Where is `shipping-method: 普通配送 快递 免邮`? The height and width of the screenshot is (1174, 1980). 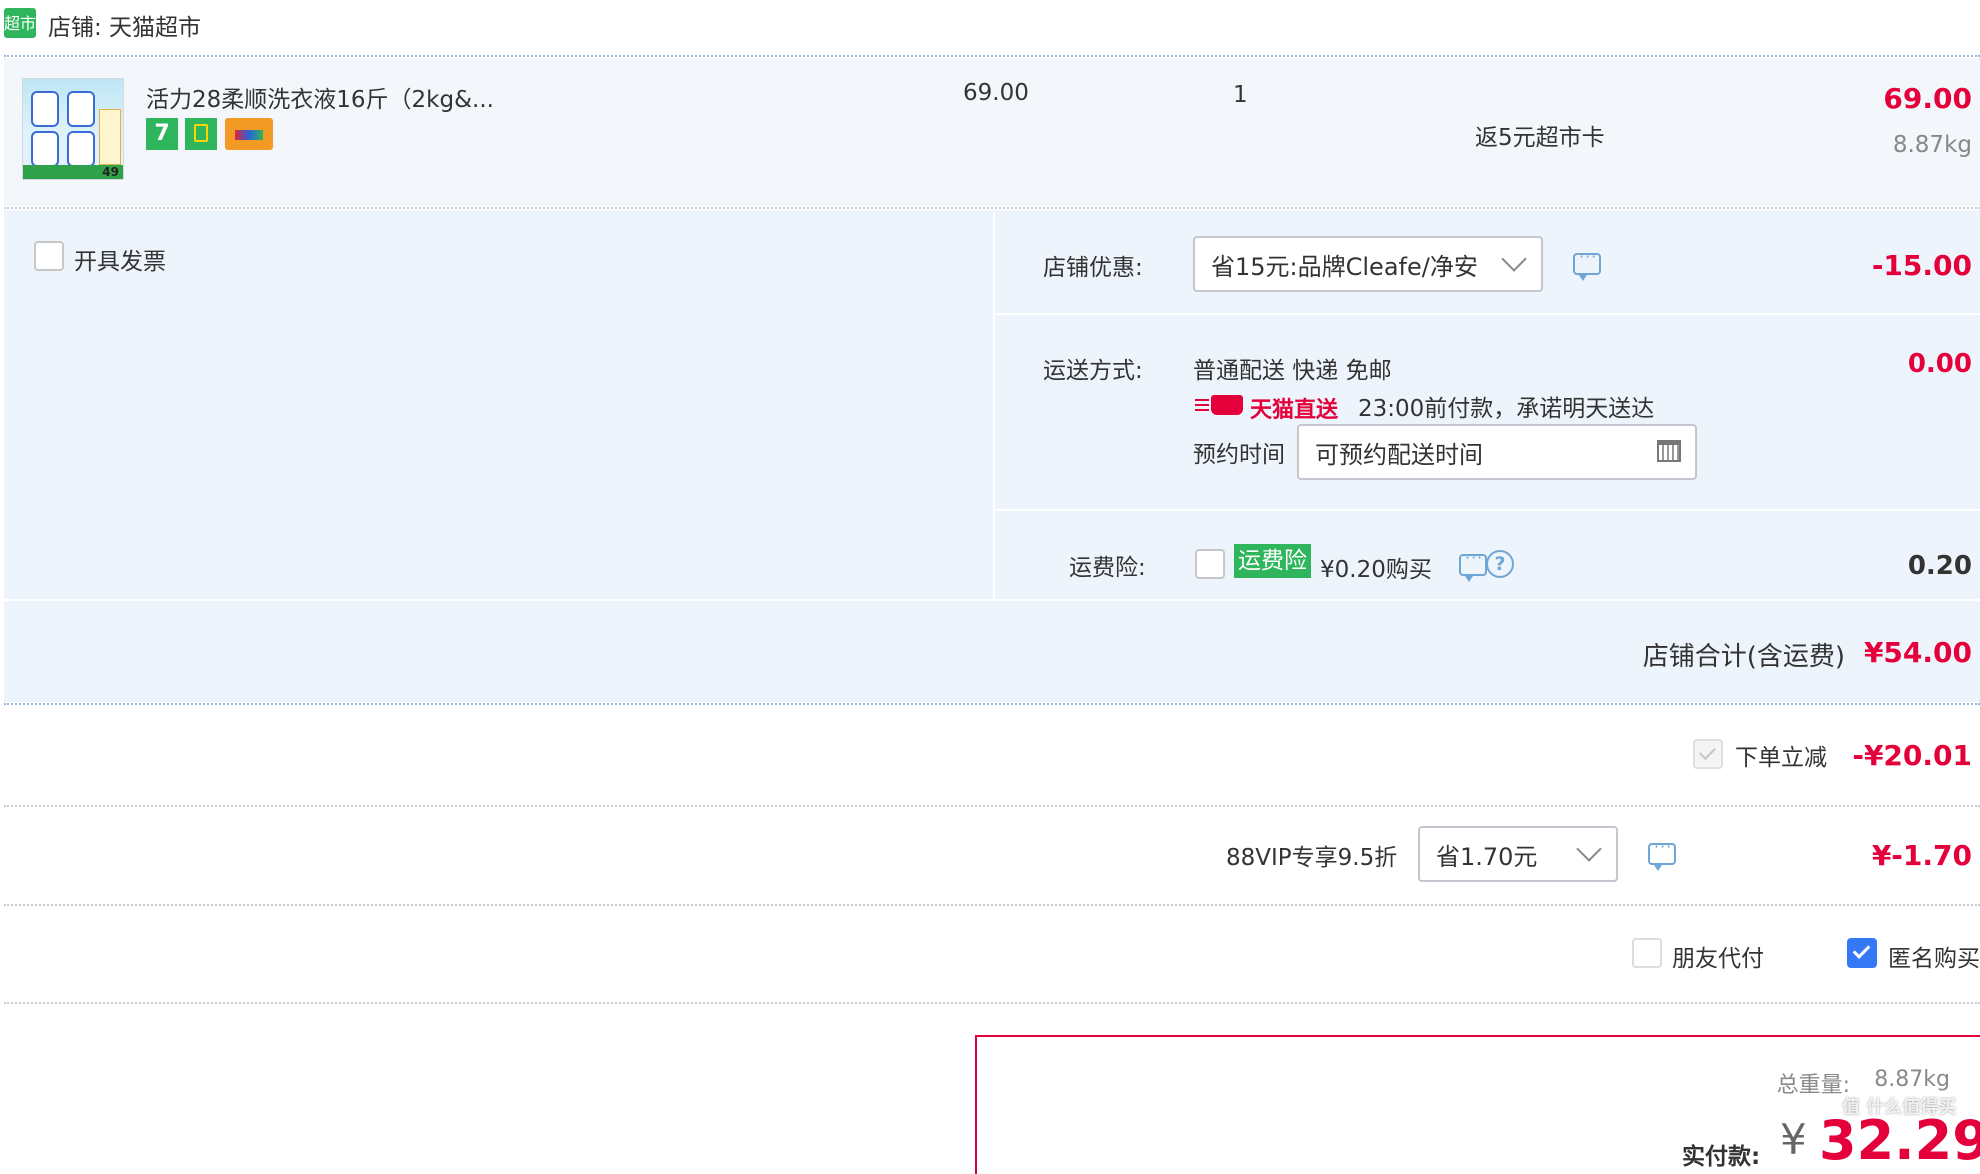
shipping-method: 普通配送 快递 免邮 is located at coordinates (1292, 371).